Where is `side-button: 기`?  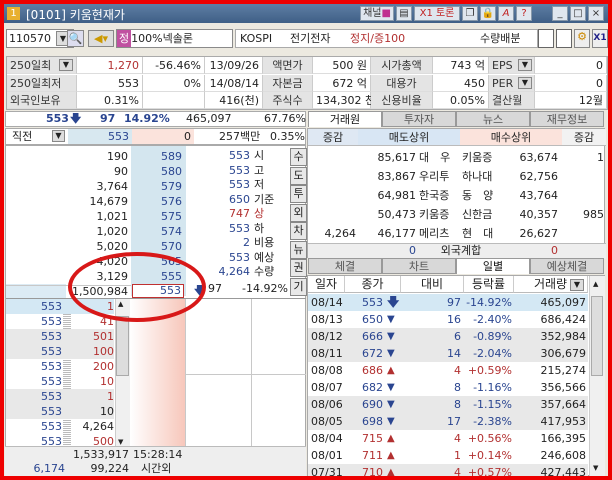 side-button: 기 is located at coordinates (298, 286).